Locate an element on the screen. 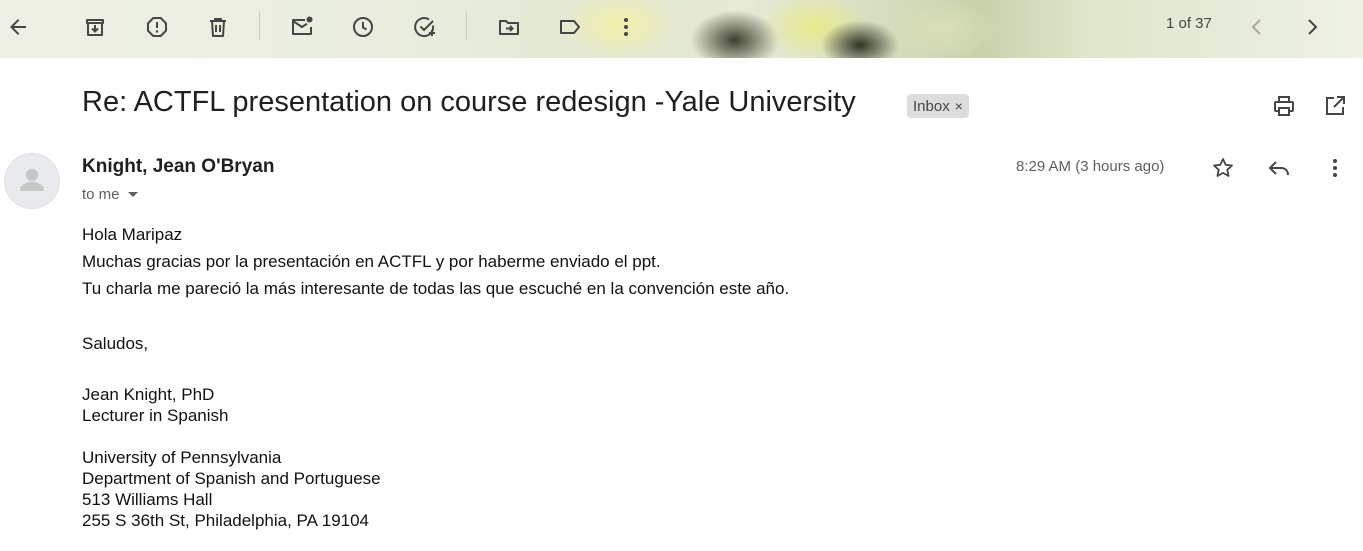 The image size is (1363, 551). signature-department: Department of Spanish and Portuguese is located at coordinates (231, 478).